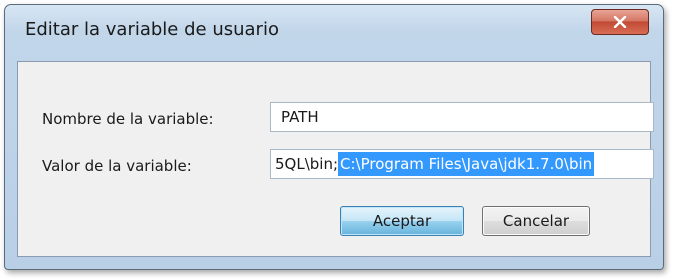 This screenshot has height=279, width=675. I want to click on cancel-button: Cancelar, so click(536, 221).